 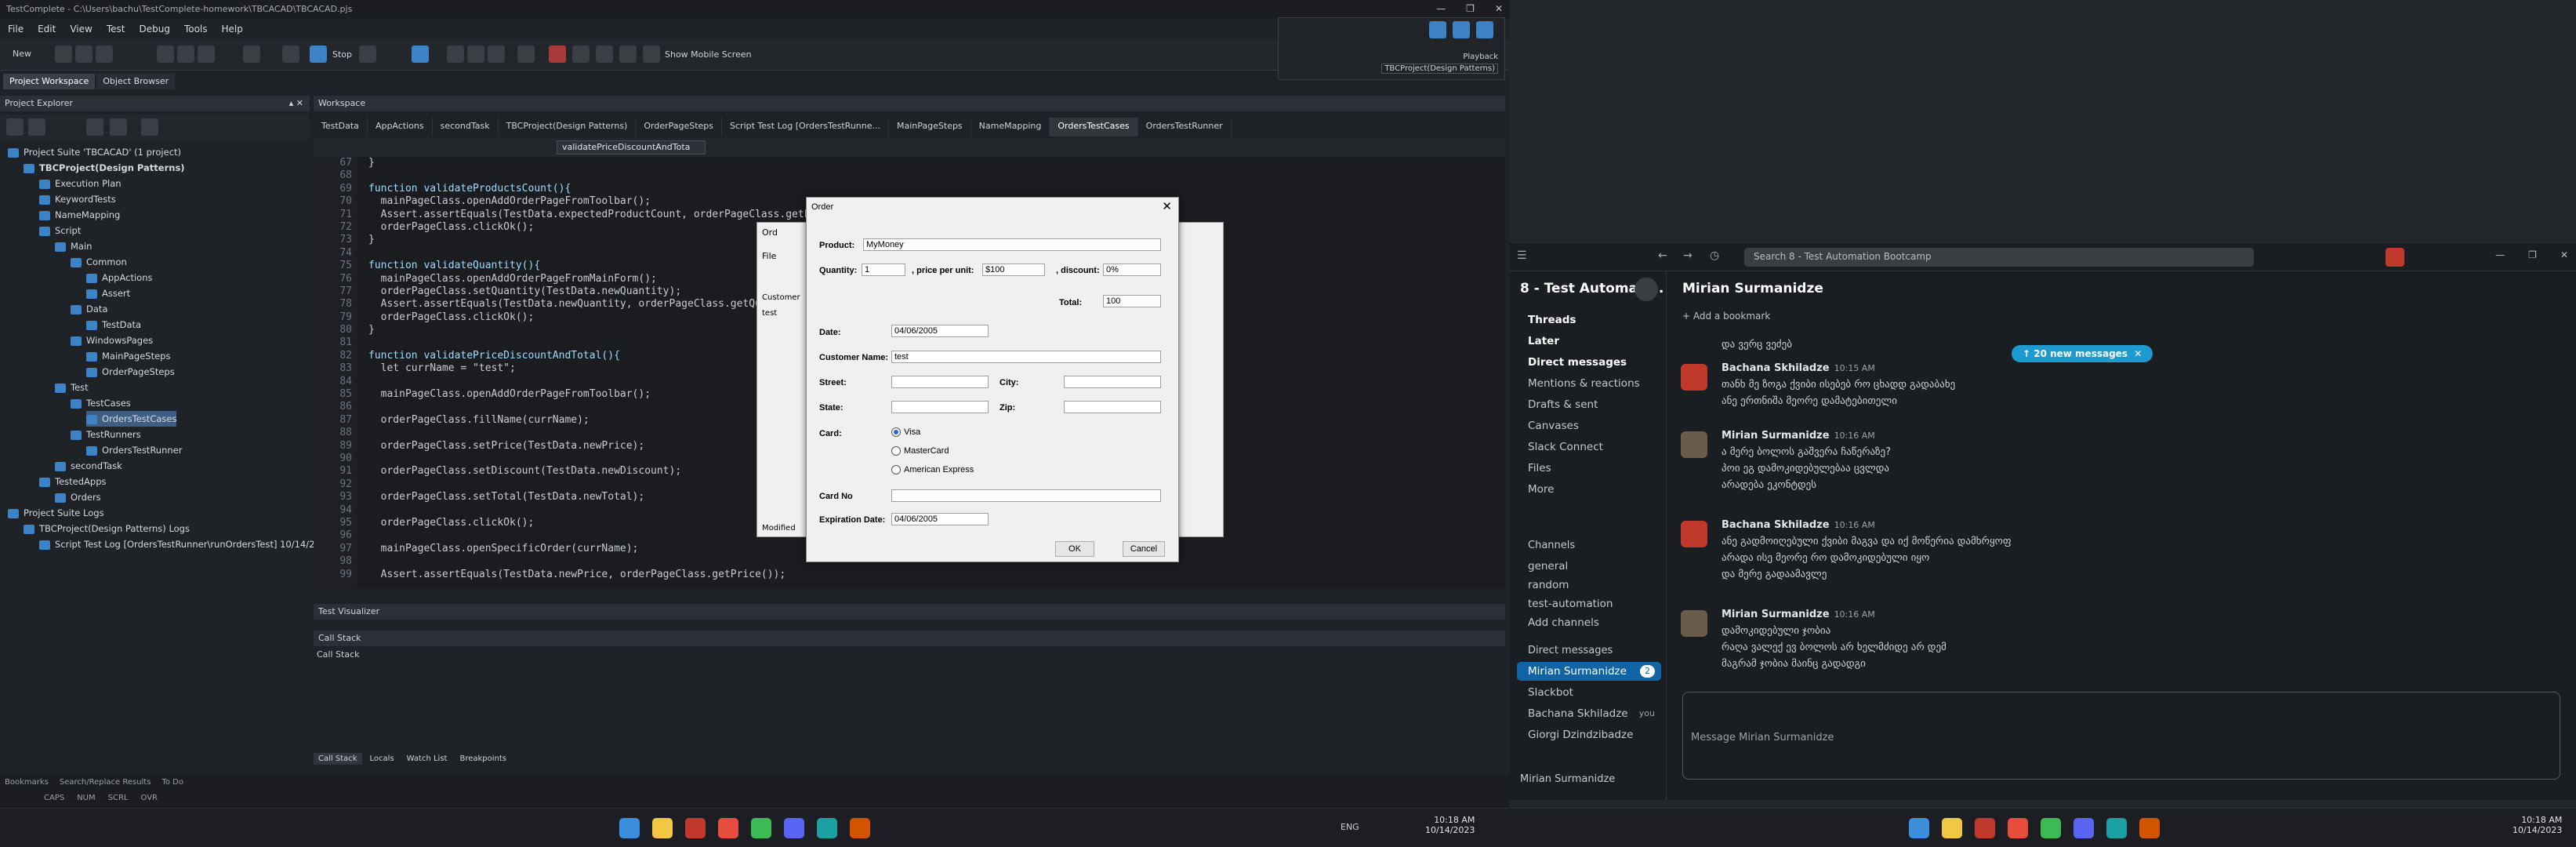 What do you see at coordinates (1985, 828) in the screenshot?
I see `app-icon` at bounding box center [1985, 828].